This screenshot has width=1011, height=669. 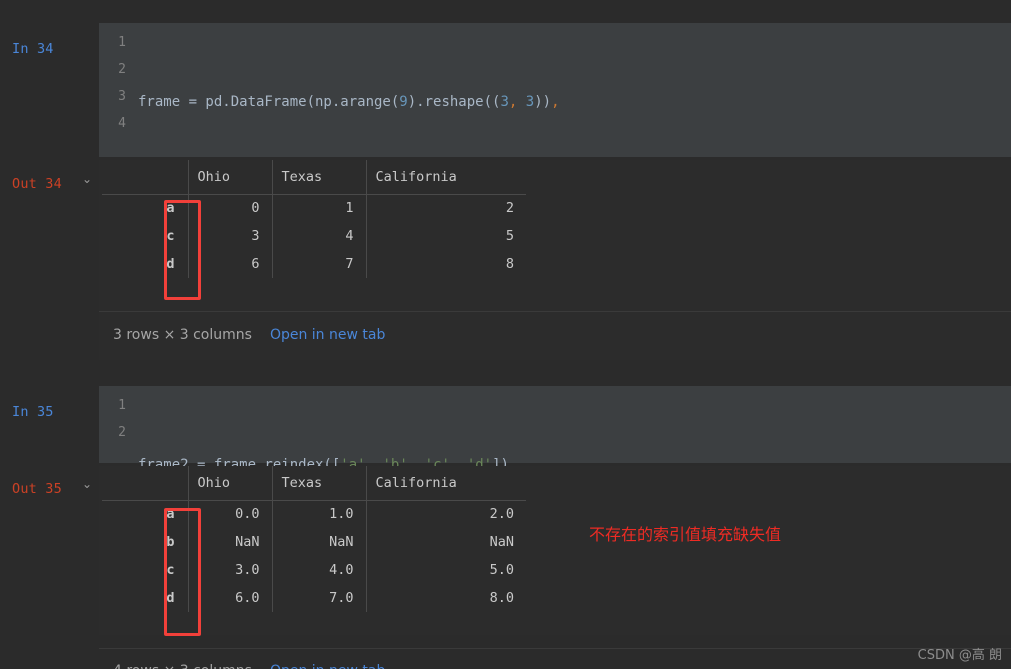 I want to click on table-row: b NaN NaN NaN, so click(x=314, y=542).